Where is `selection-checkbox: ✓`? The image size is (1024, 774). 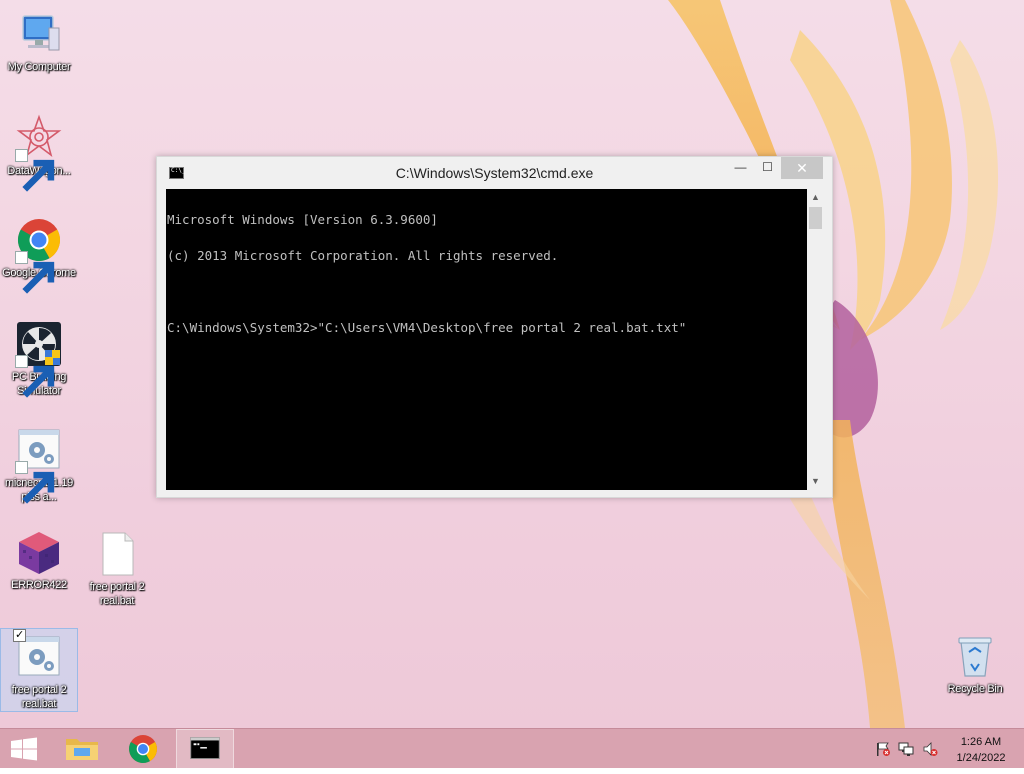 selection-checkbox: ✓ is located at coordinates (19, 635).